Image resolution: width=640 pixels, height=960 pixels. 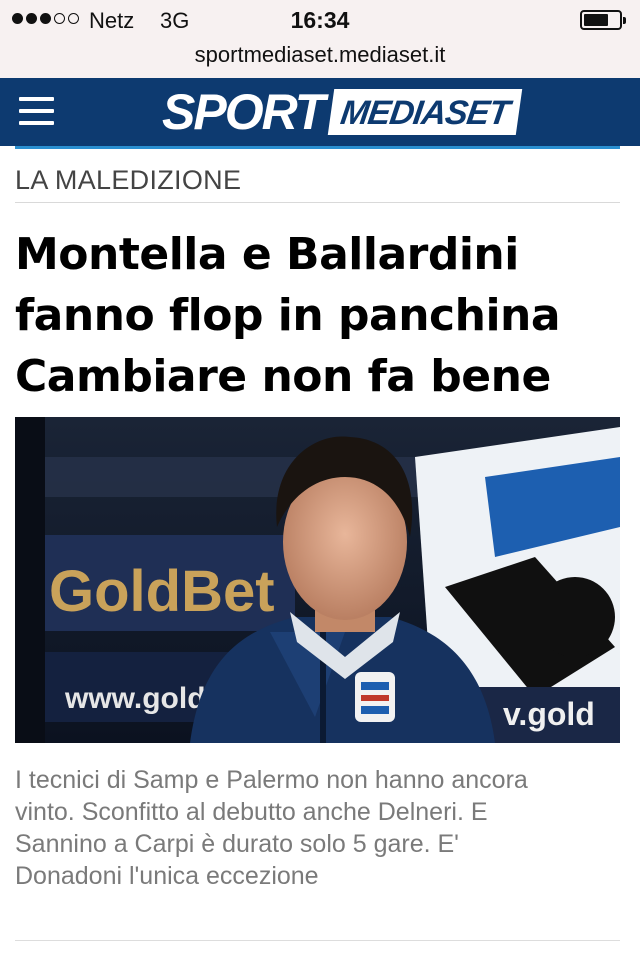 What do you see at coordinates (320, 59) in the screenshot?
I see `address-bar: sportmediaset.mediaset.it` at bounding box center [320, 59].